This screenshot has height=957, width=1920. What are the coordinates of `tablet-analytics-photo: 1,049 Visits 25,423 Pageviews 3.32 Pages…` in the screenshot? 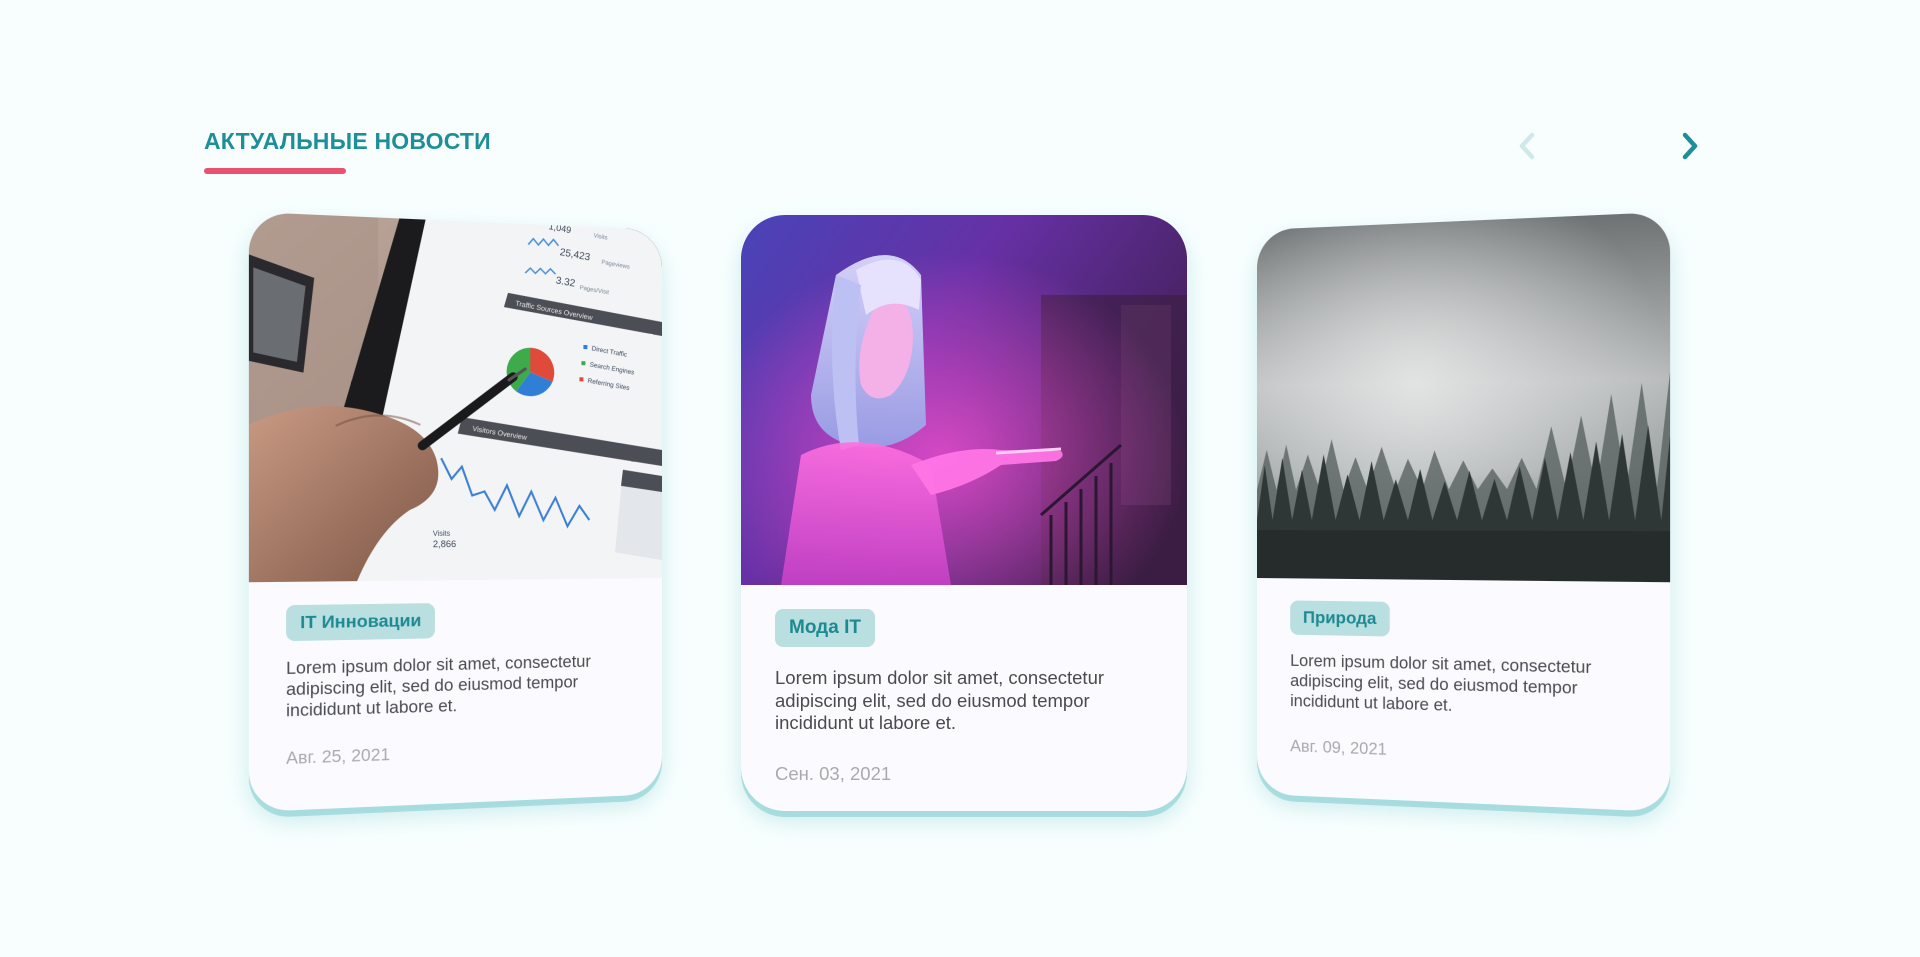 It's located at (455, 397).